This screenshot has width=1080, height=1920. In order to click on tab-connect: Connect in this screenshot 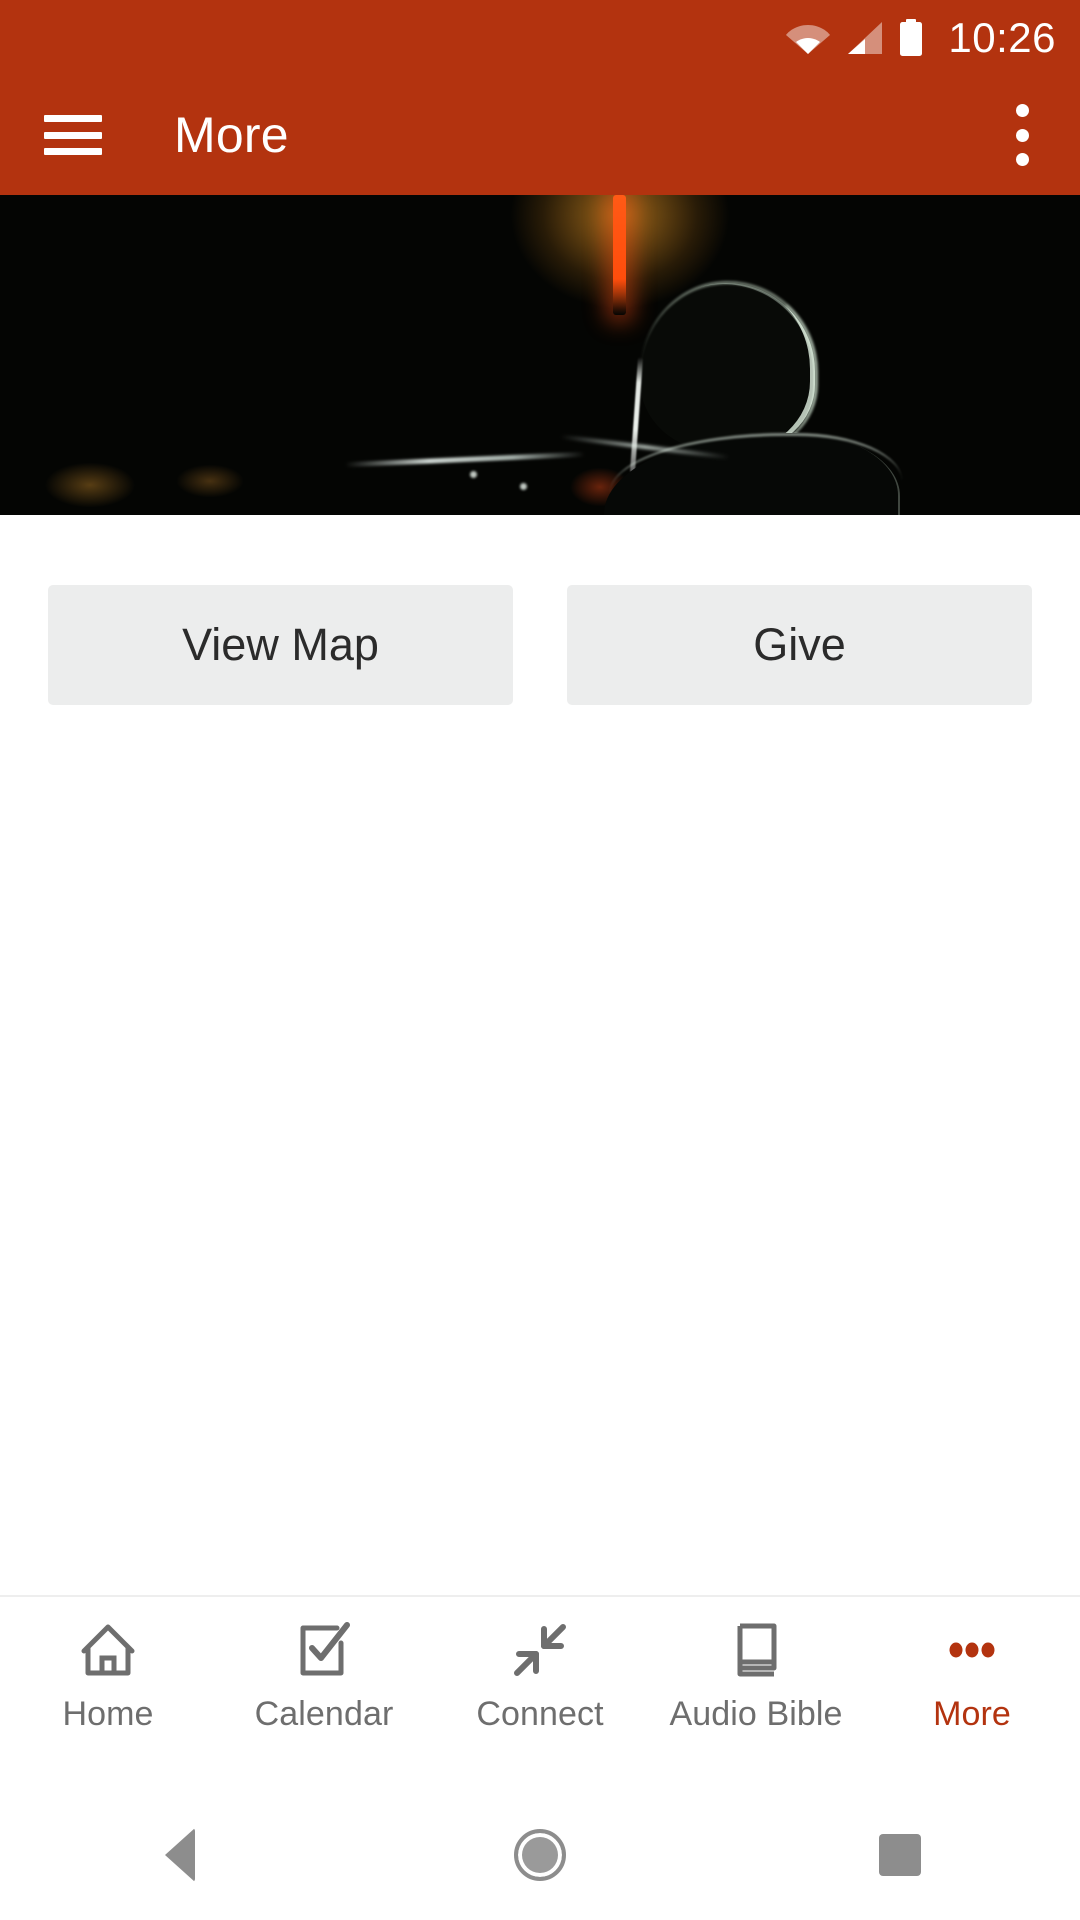, I will do `click(540, 1675)`.